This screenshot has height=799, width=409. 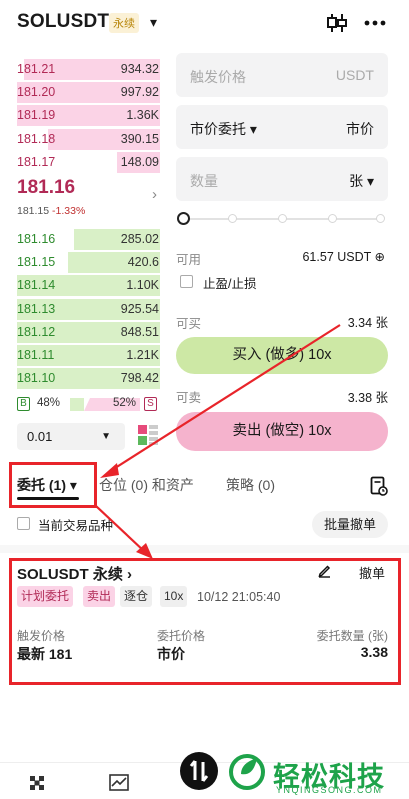 I want to click on swap-arrows-icon, so click(x=199, y=771).